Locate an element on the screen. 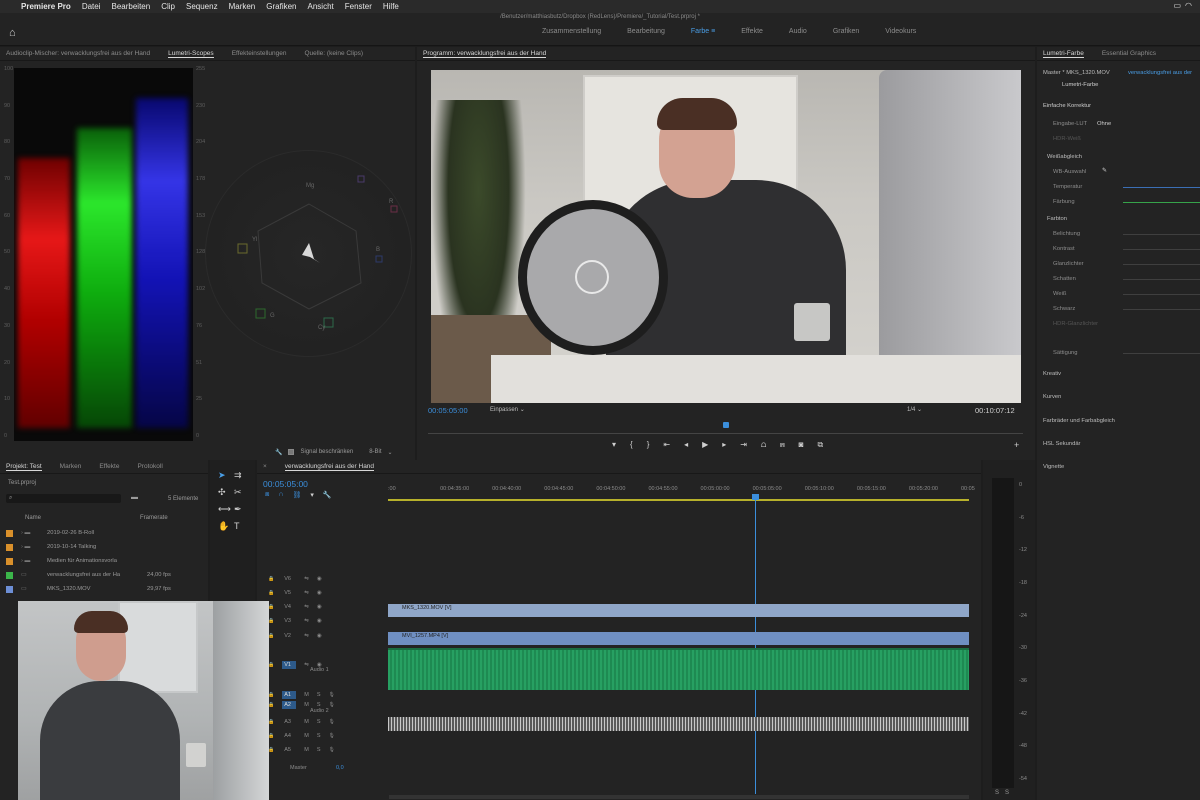 This screenshot has height=800, width=1200. menu-sequenz: Sequenz is located at coordinates (202, 6).